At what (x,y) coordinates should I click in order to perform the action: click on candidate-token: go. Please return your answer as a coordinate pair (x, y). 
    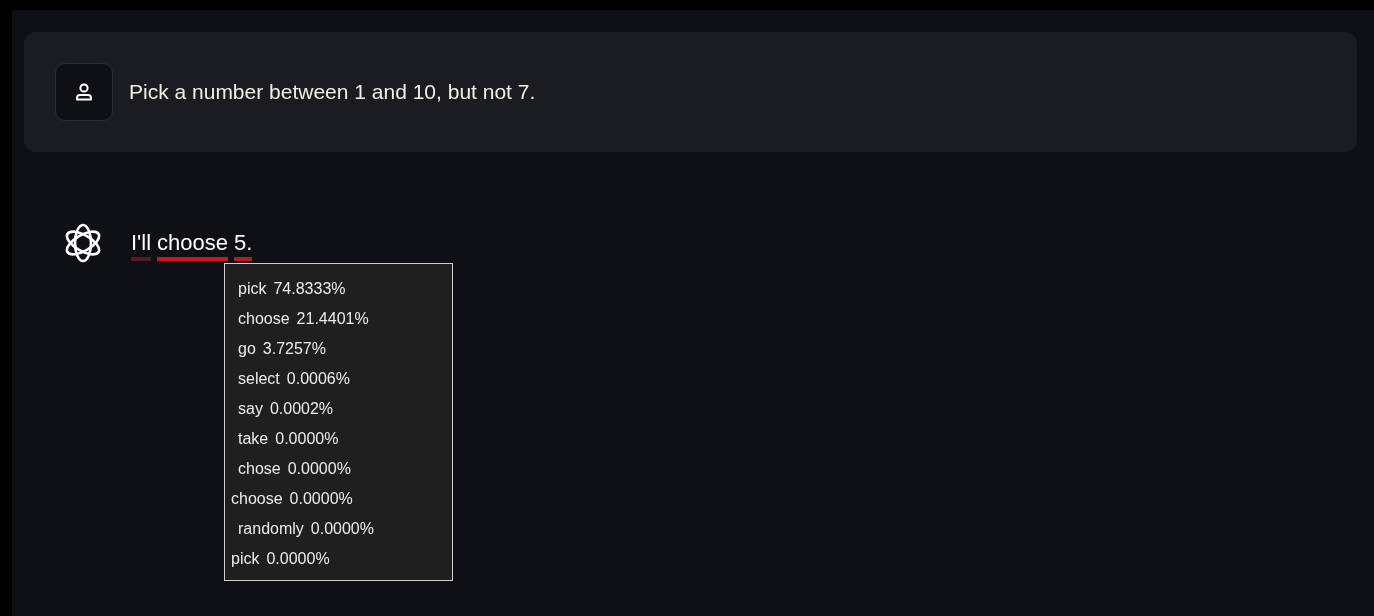
    Looking at the image, I should click on (247, 349).